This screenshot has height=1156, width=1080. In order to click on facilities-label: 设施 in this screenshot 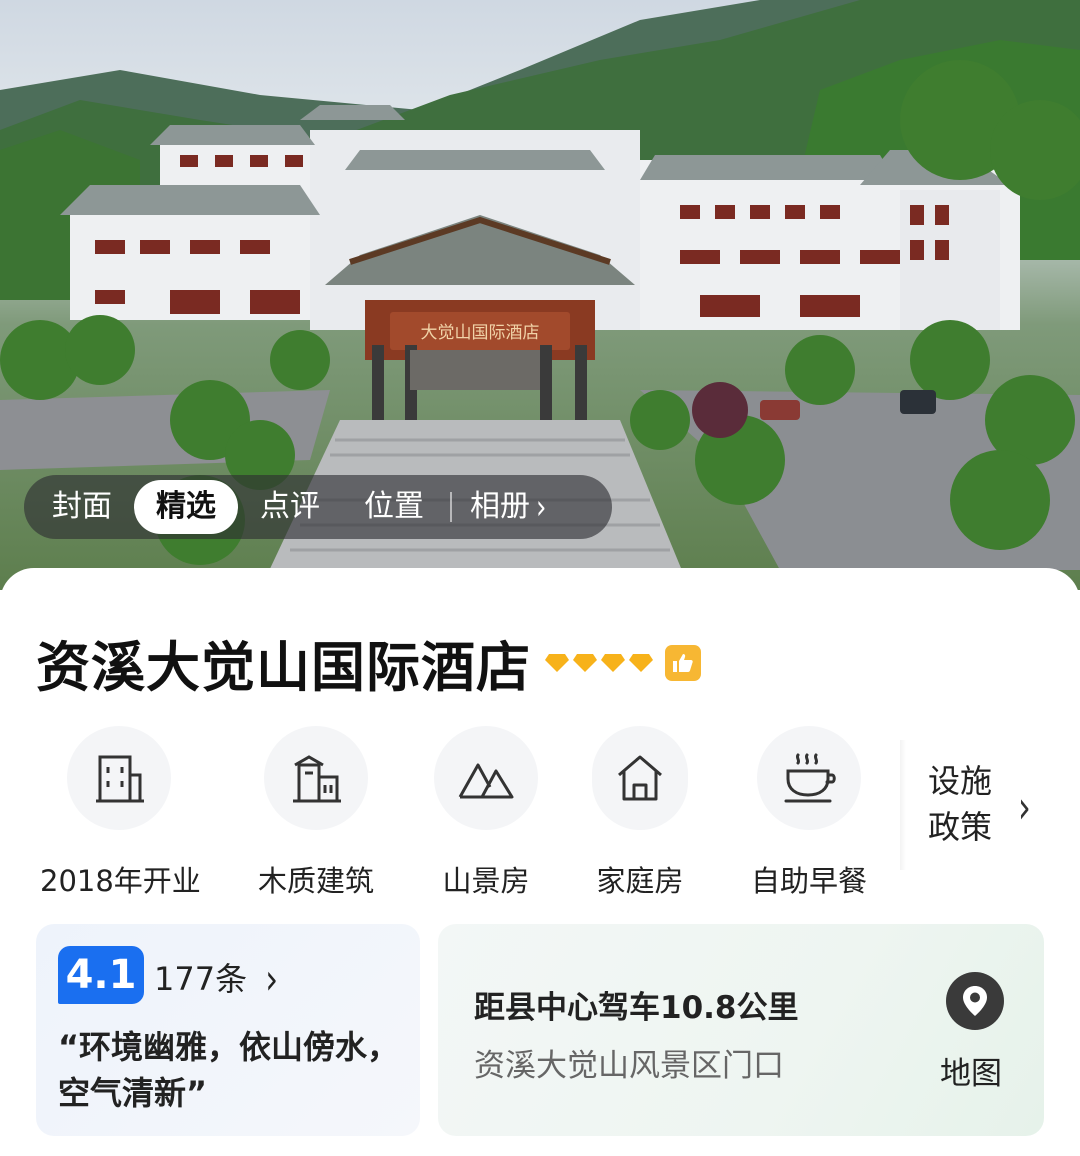, I will do `click(960, 781)`.